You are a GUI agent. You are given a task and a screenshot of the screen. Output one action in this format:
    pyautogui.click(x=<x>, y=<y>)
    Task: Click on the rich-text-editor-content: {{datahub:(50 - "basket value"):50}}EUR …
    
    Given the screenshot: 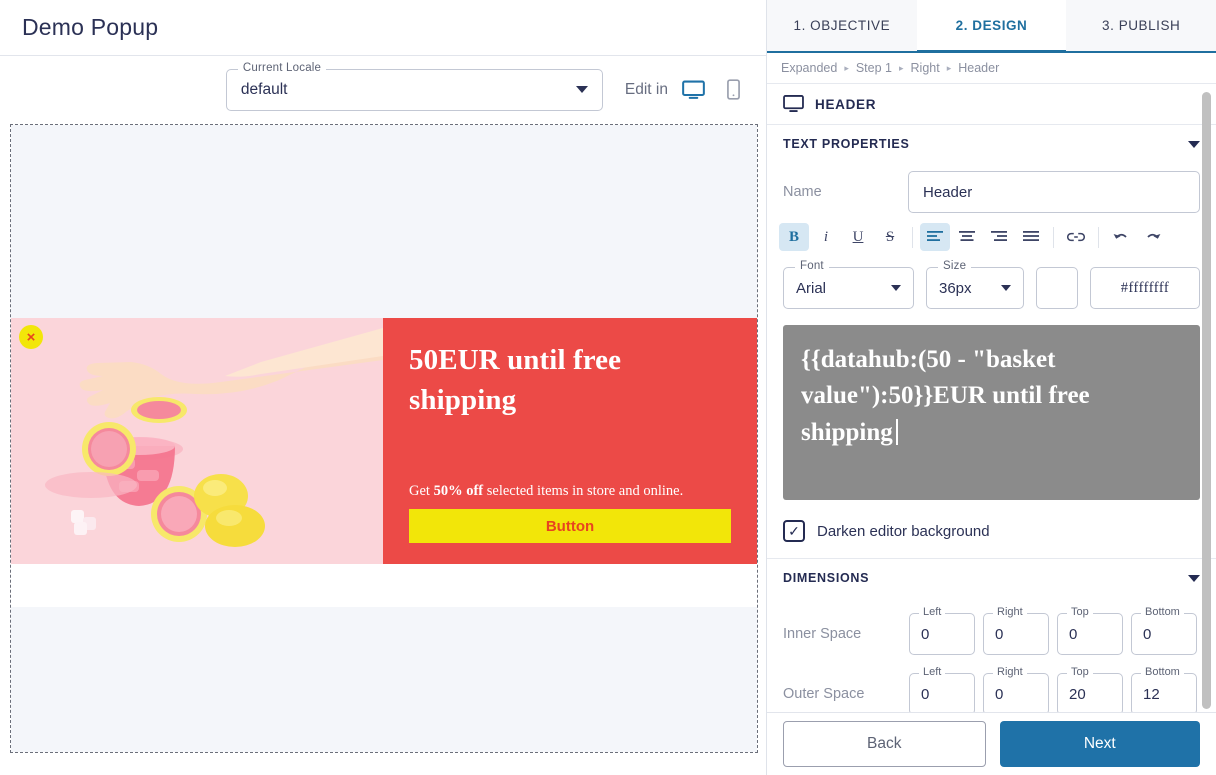 What is the action you would take?
    pyautogui.click(x=991, y=396)
    